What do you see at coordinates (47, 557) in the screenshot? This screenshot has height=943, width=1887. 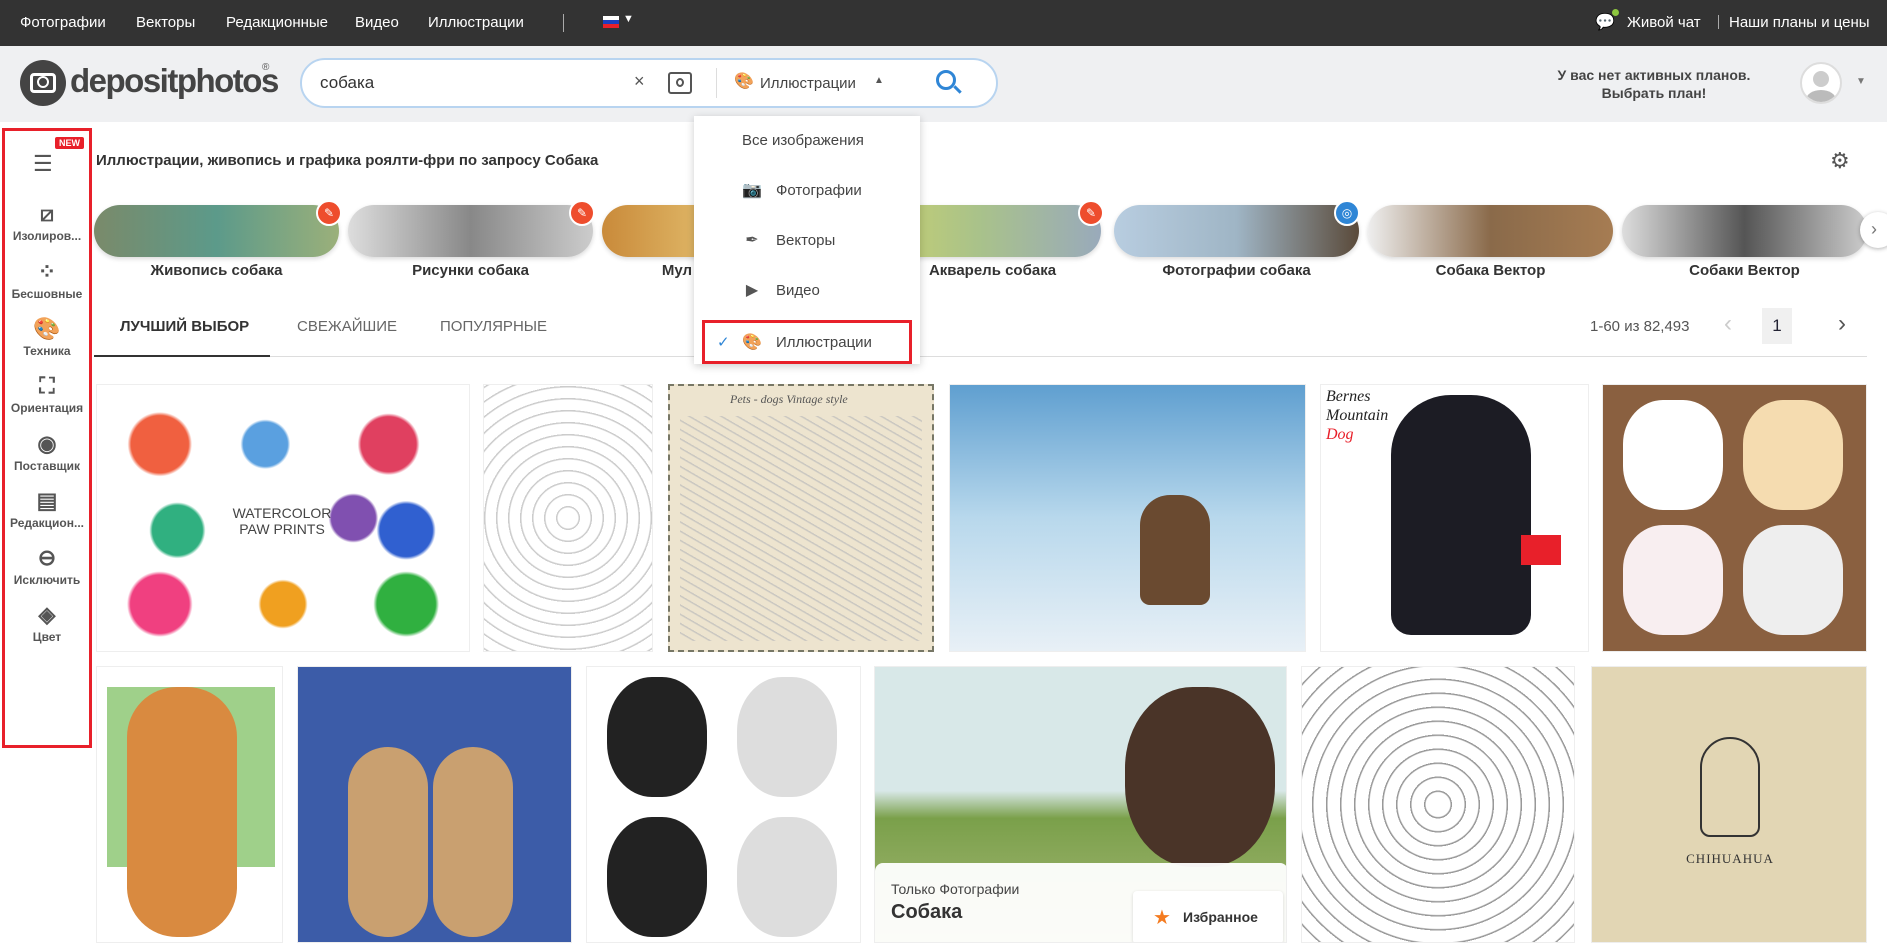 I see `tag-minus-icon: ⊖` at bounding box center [47, 557].